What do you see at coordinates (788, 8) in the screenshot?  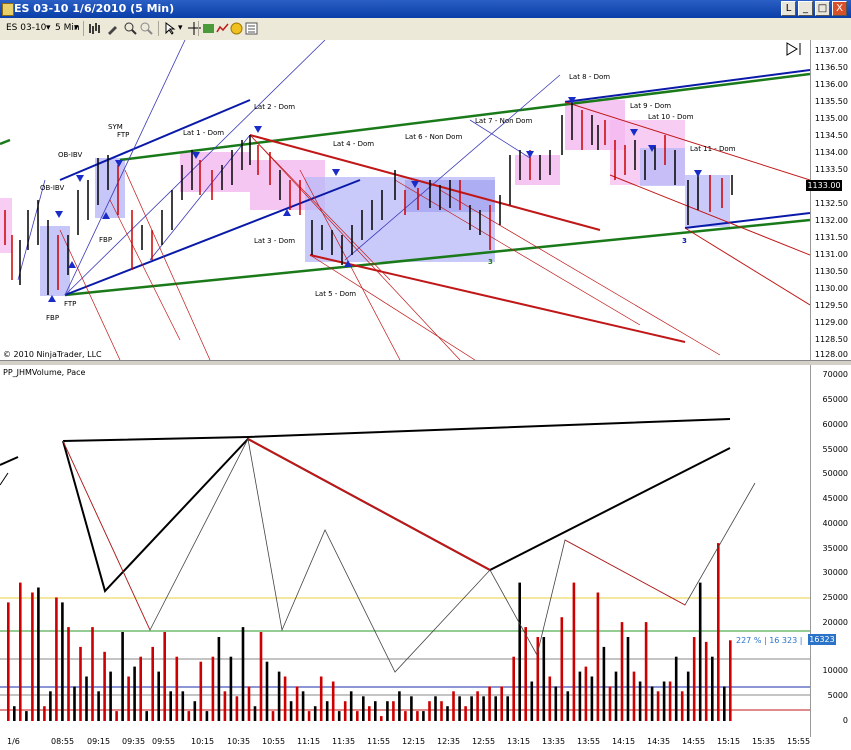 I see `lock-button: L` at bounding box center [788, 8].